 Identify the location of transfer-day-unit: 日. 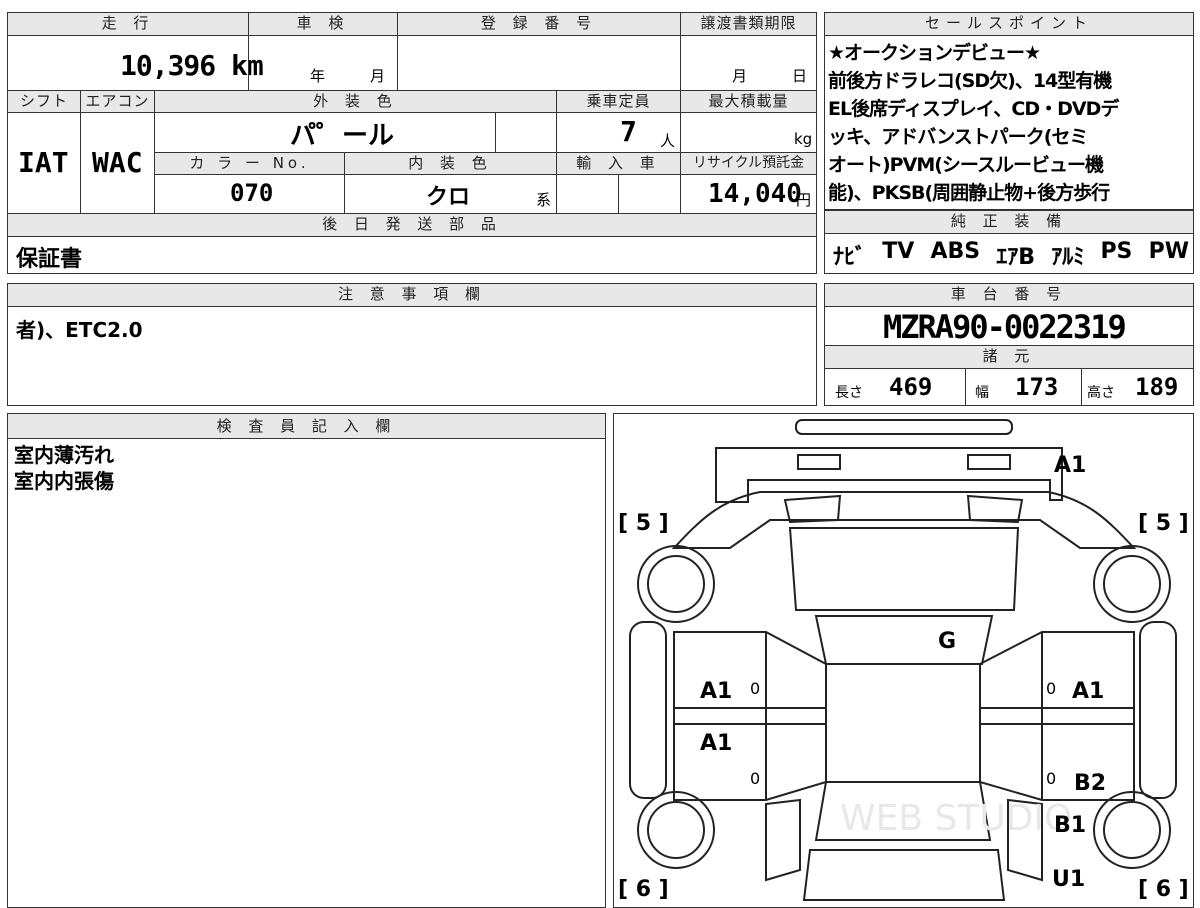
(800, 76).